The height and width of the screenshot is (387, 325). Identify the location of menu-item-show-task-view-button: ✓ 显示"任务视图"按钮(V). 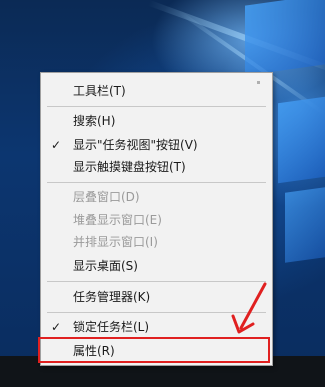
(156, 145).